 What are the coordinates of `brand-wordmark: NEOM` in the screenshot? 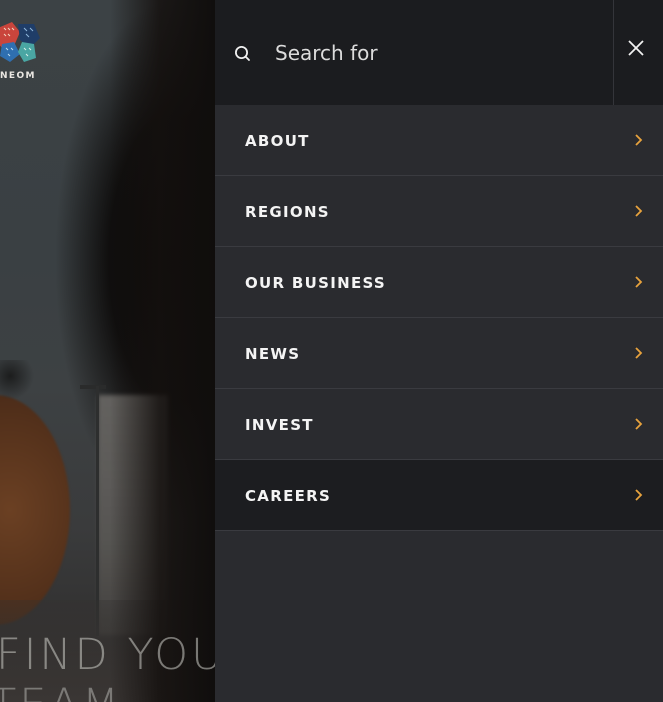 It's located at (18, 76).